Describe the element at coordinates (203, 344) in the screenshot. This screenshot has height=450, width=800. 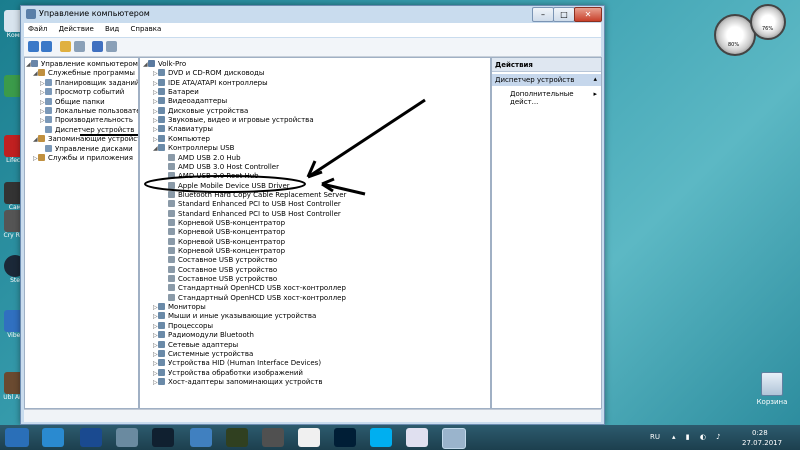
I see `tree-node-label: Сетевые адаптеры` at that location.